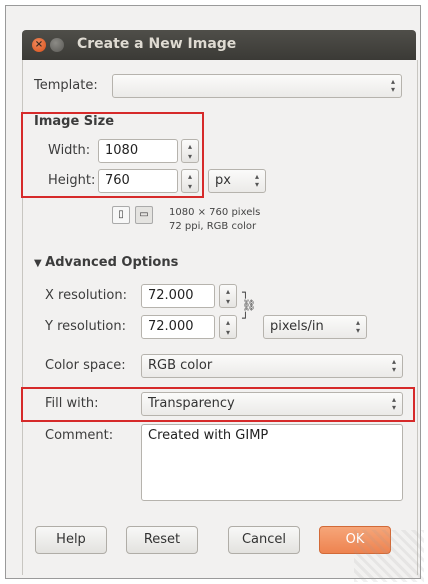 This screenshot has width=428, height=584. Describe the element at coordinates (121, 215) in the screenshot. I see `portrait-icon: ▯` at that location.